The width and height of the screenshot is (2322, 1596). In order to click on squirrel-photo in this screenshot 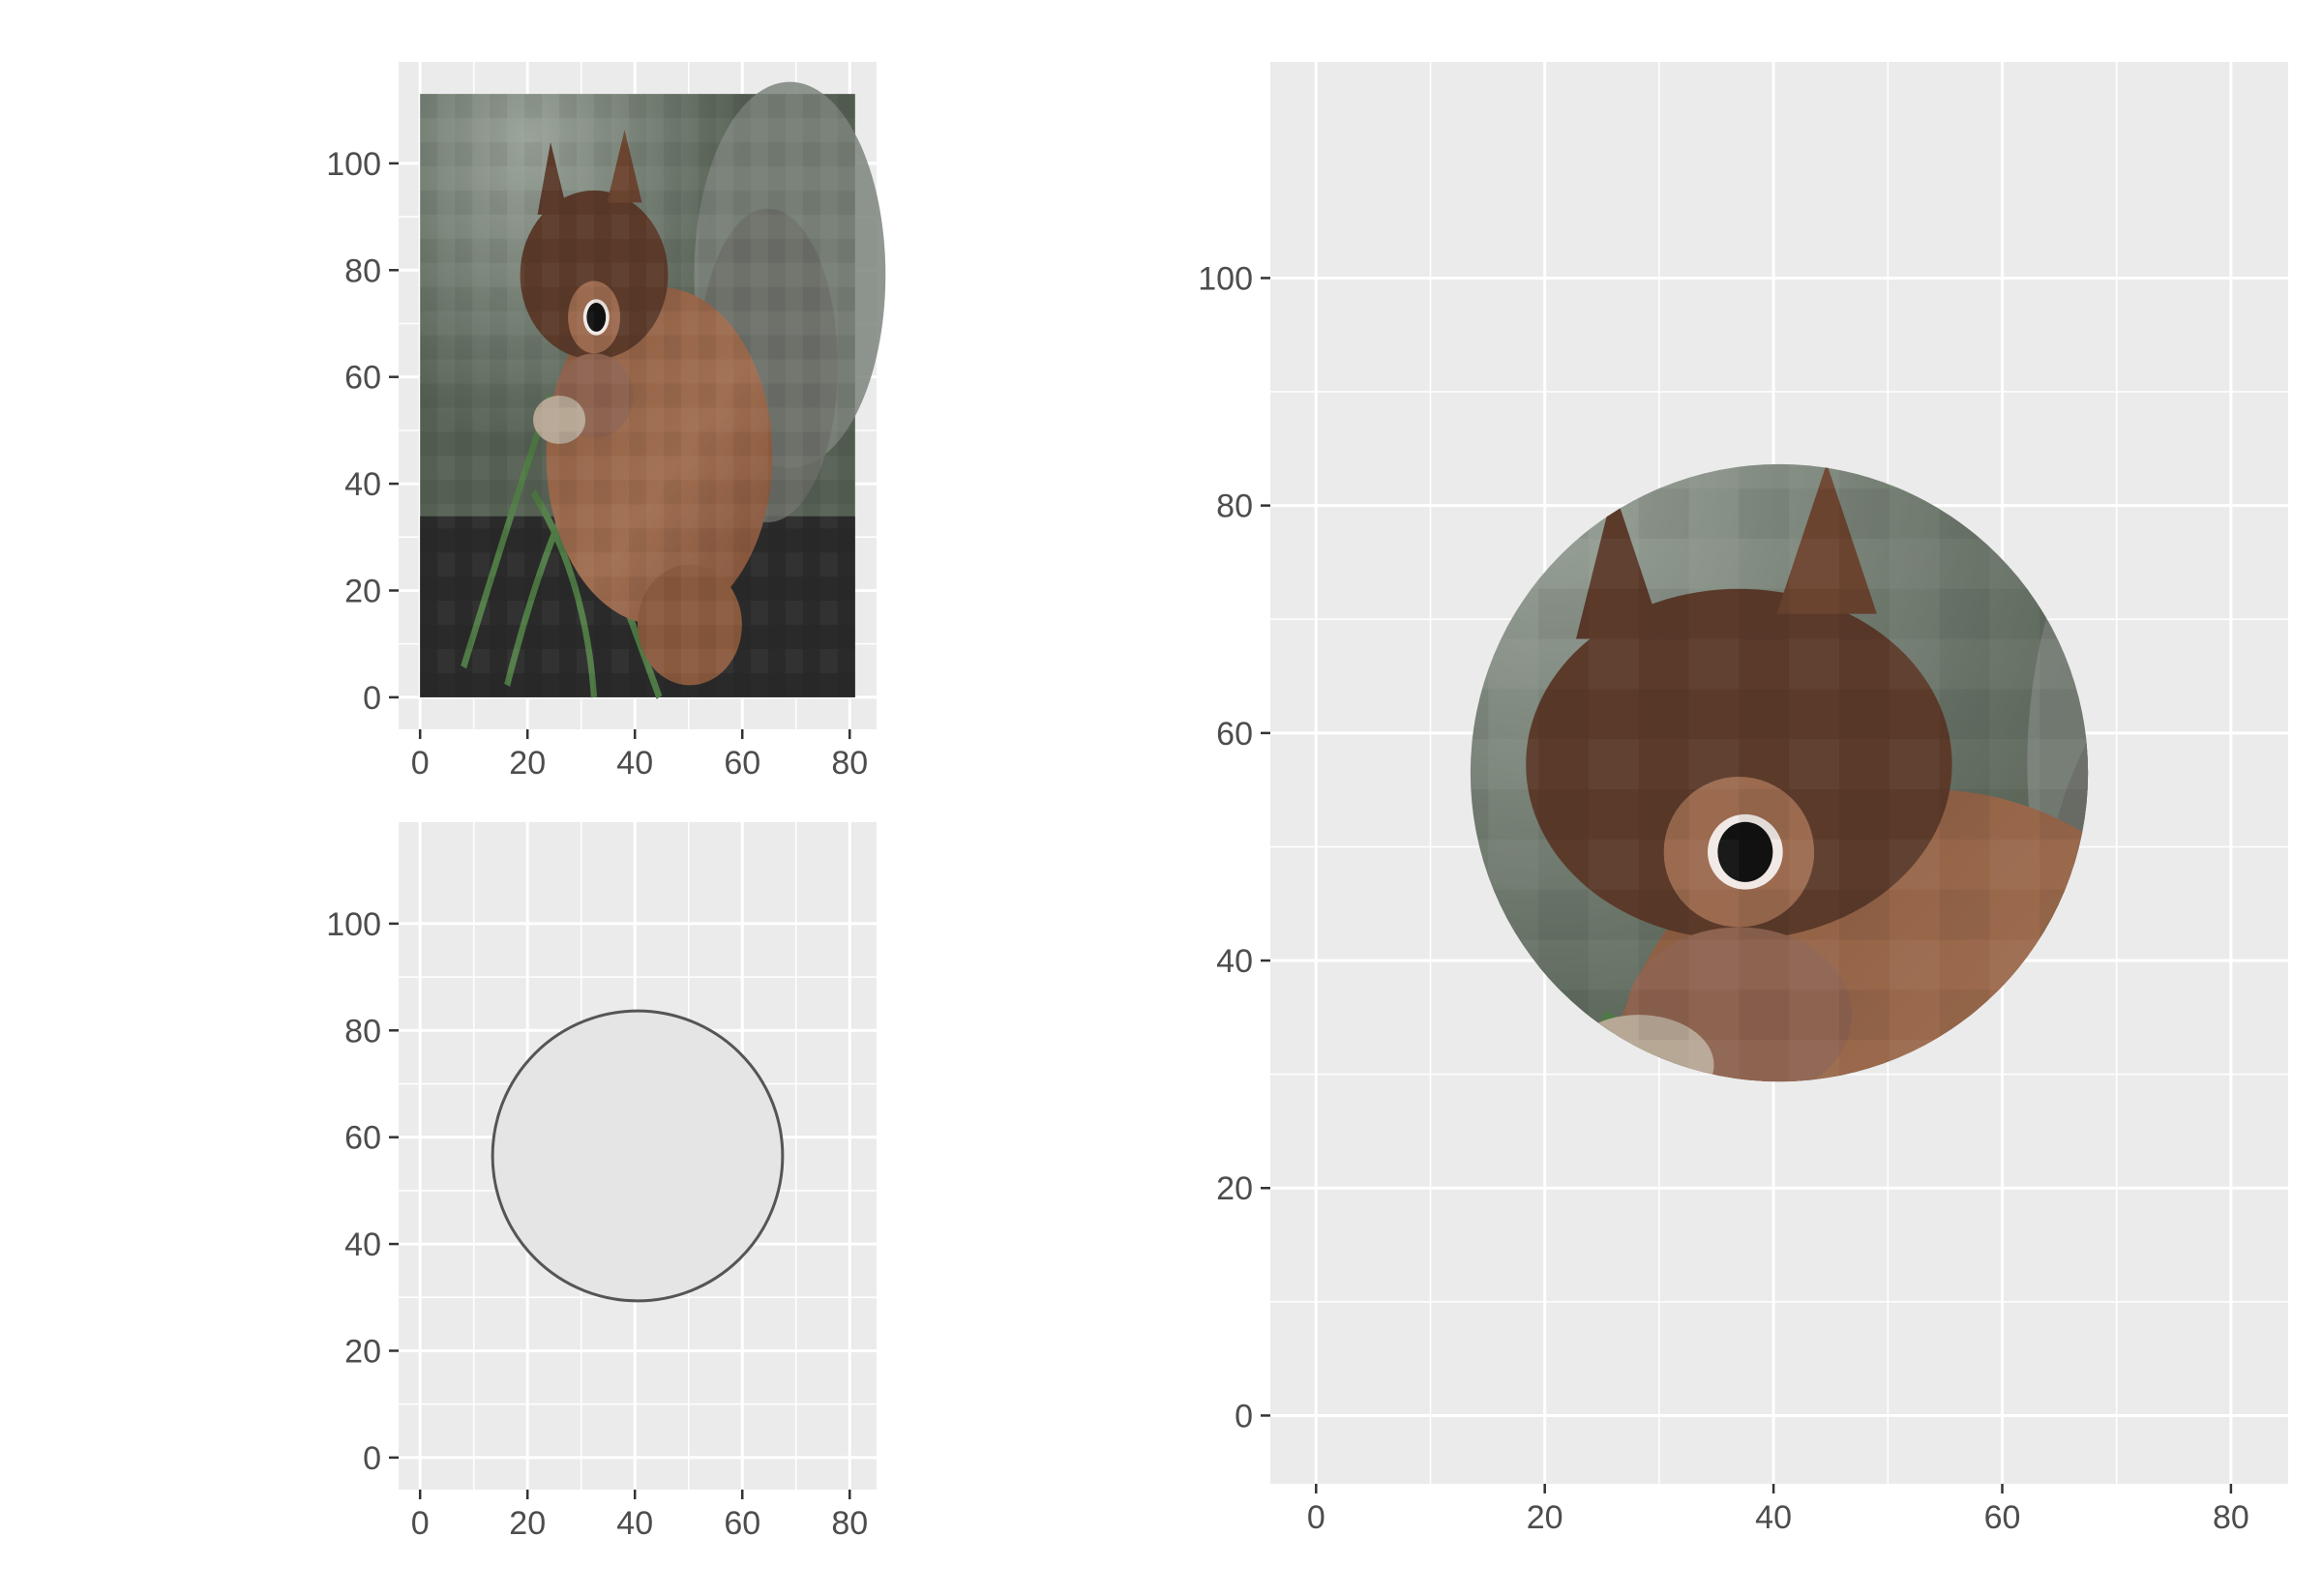, I will do `click(652, 389)`.